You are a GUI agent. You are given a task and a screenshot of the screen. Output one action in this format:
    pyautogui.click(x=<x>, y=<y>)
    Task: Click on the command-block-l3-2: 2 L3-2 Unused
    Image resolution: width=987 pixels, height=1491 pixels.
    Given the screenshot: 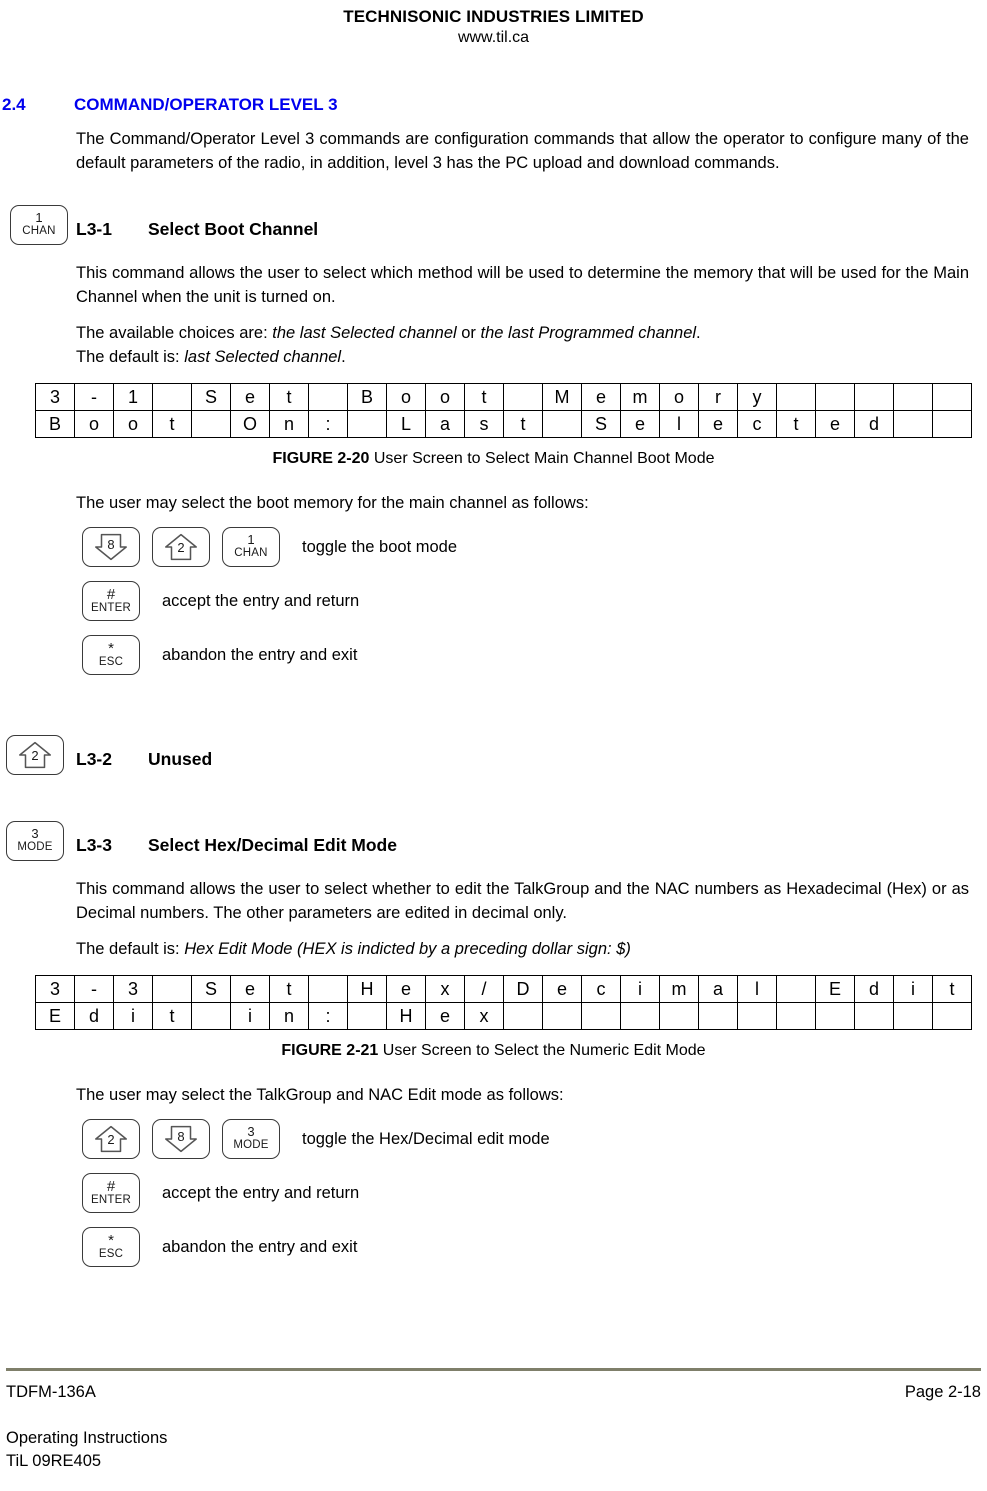 What is the action you would take?
    pyautogui.click(x=493, y=757)
    